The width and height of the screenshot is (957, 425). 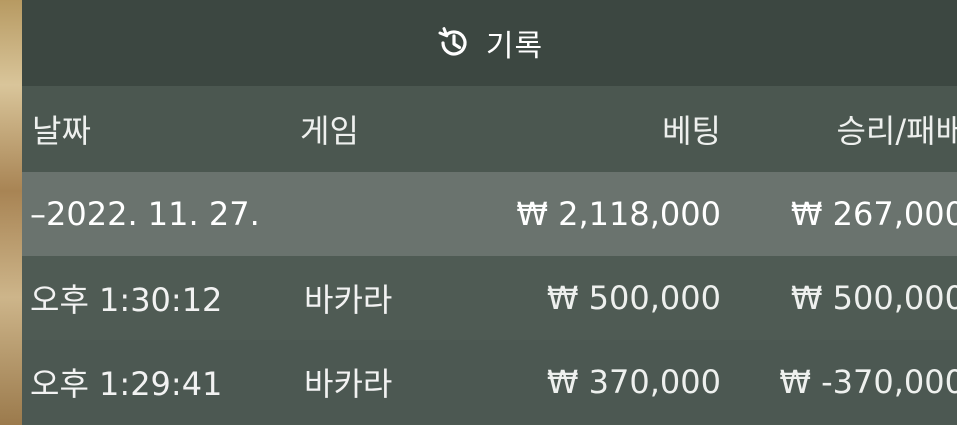 I want to click on row-time: 오후 1:30:12, so click(x=126, y=300).